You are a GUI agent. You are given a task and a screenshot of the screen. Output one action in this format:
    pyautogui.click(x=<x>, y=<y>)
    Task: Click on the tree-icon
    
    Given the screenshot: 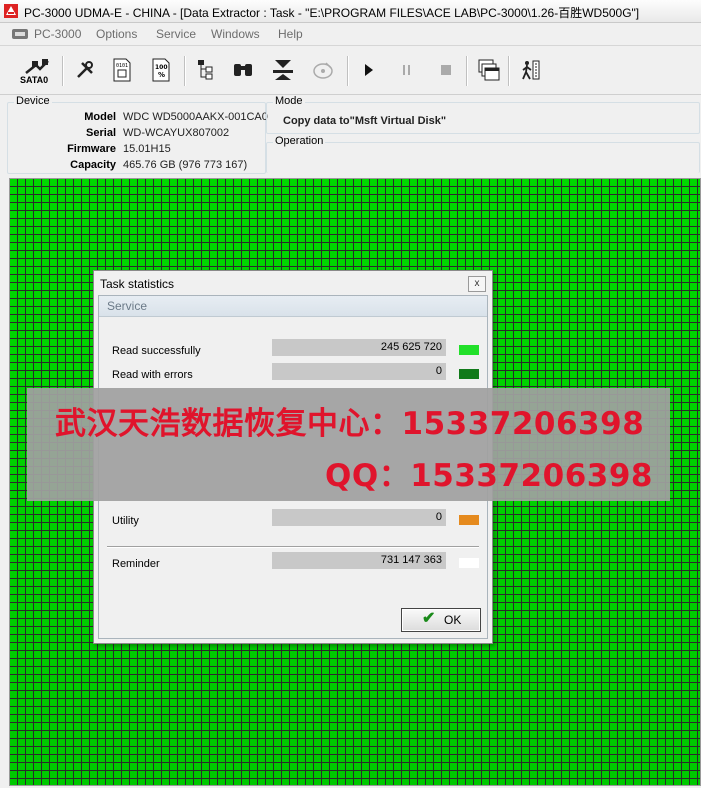 What is the action you would take?
    pyautogui.click(x=205, y=70)
    